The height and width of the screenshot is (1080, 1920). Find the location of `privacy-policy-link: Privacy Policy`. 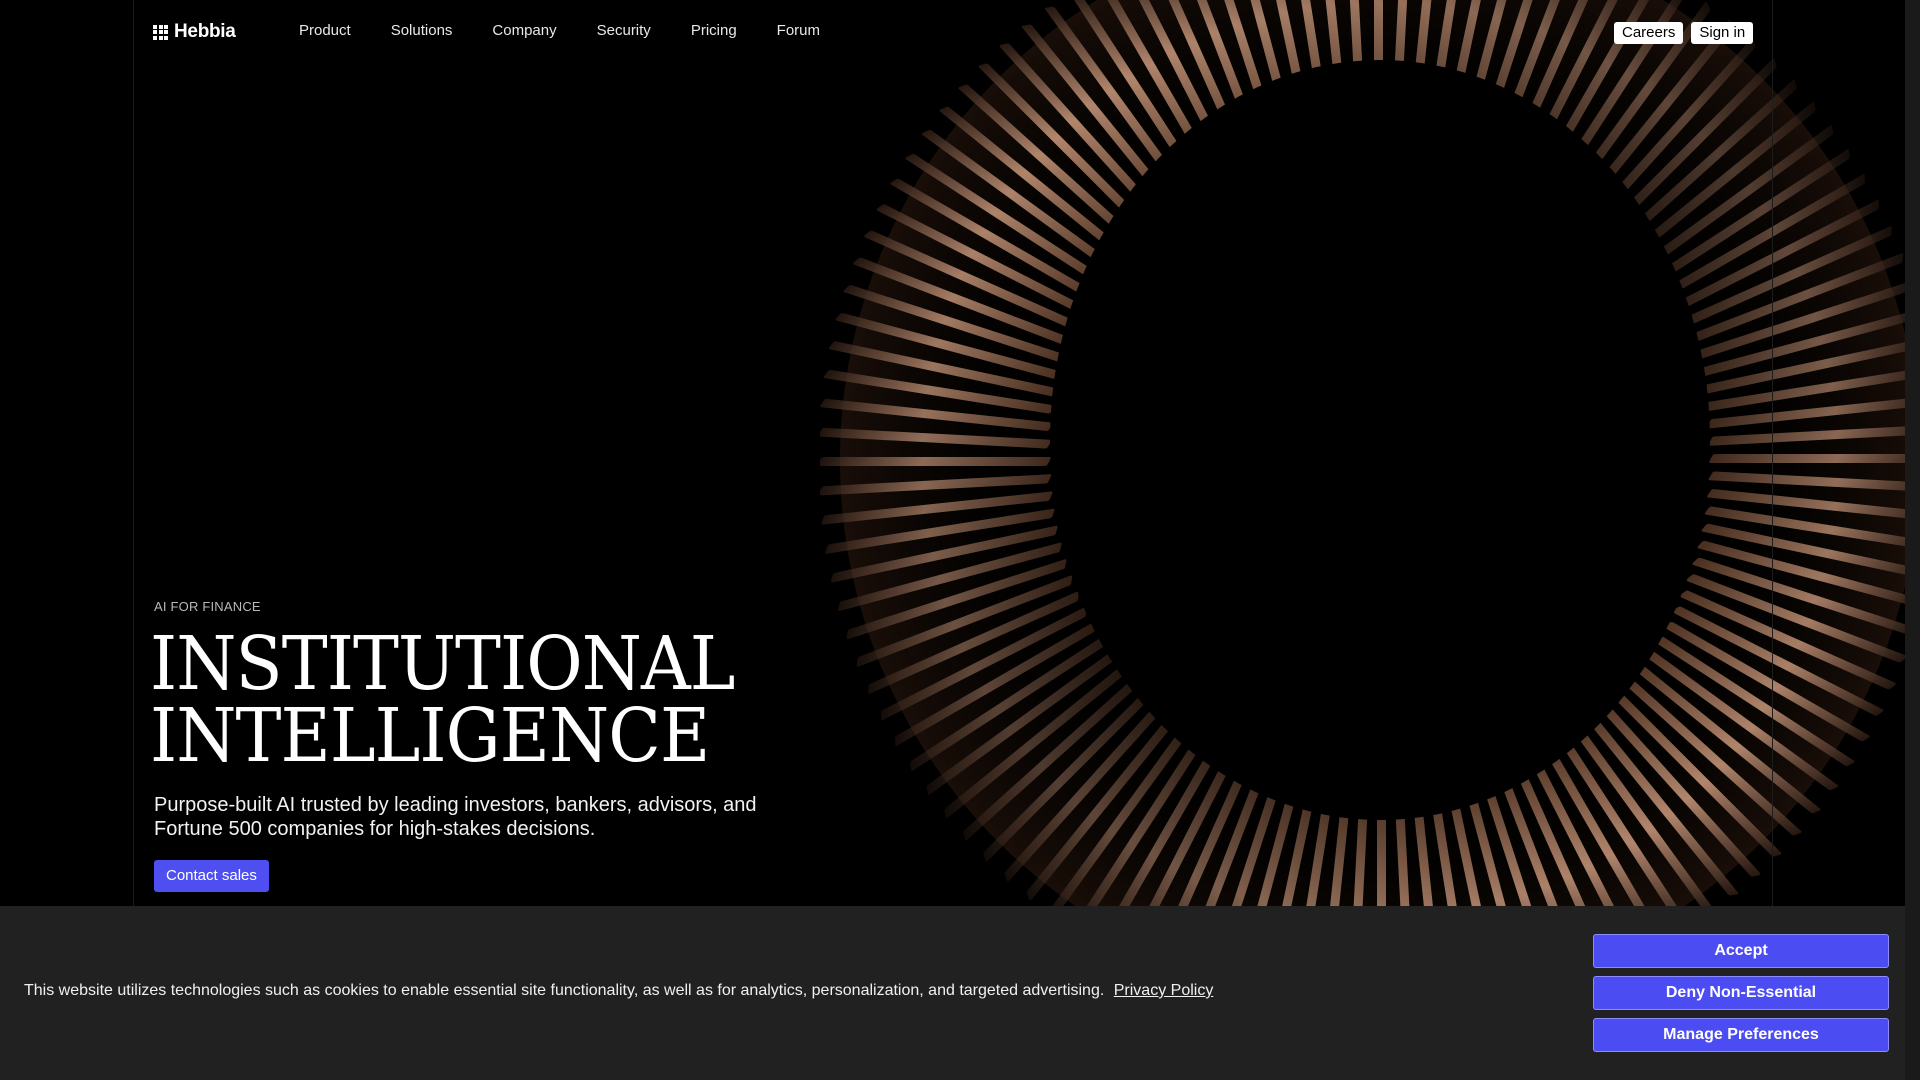

privacy-policy-link: Privacy Policy is located at coordinates (1164, 990).